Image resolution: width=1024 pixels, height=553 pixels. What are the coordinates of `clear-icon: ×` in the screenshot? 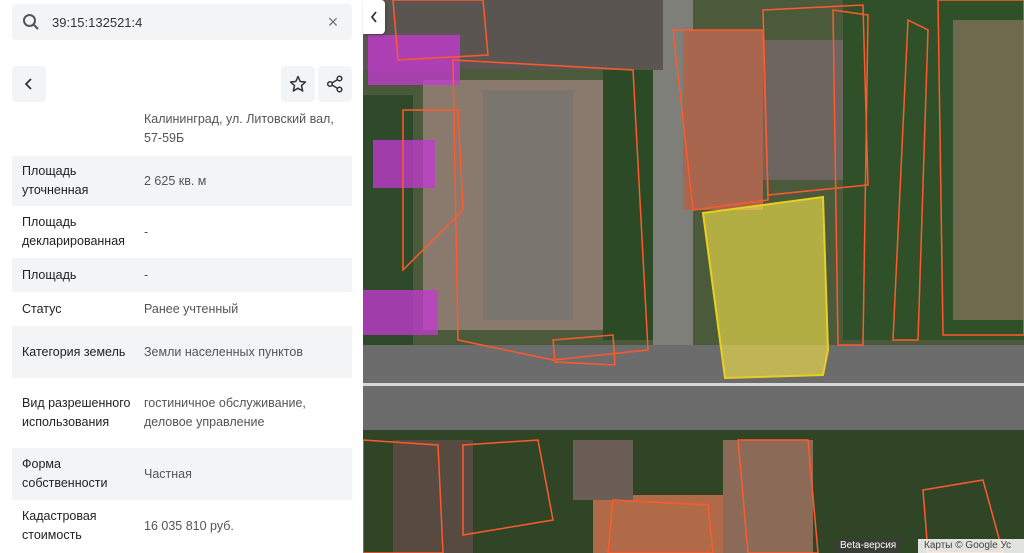 It's located at (333, 22).